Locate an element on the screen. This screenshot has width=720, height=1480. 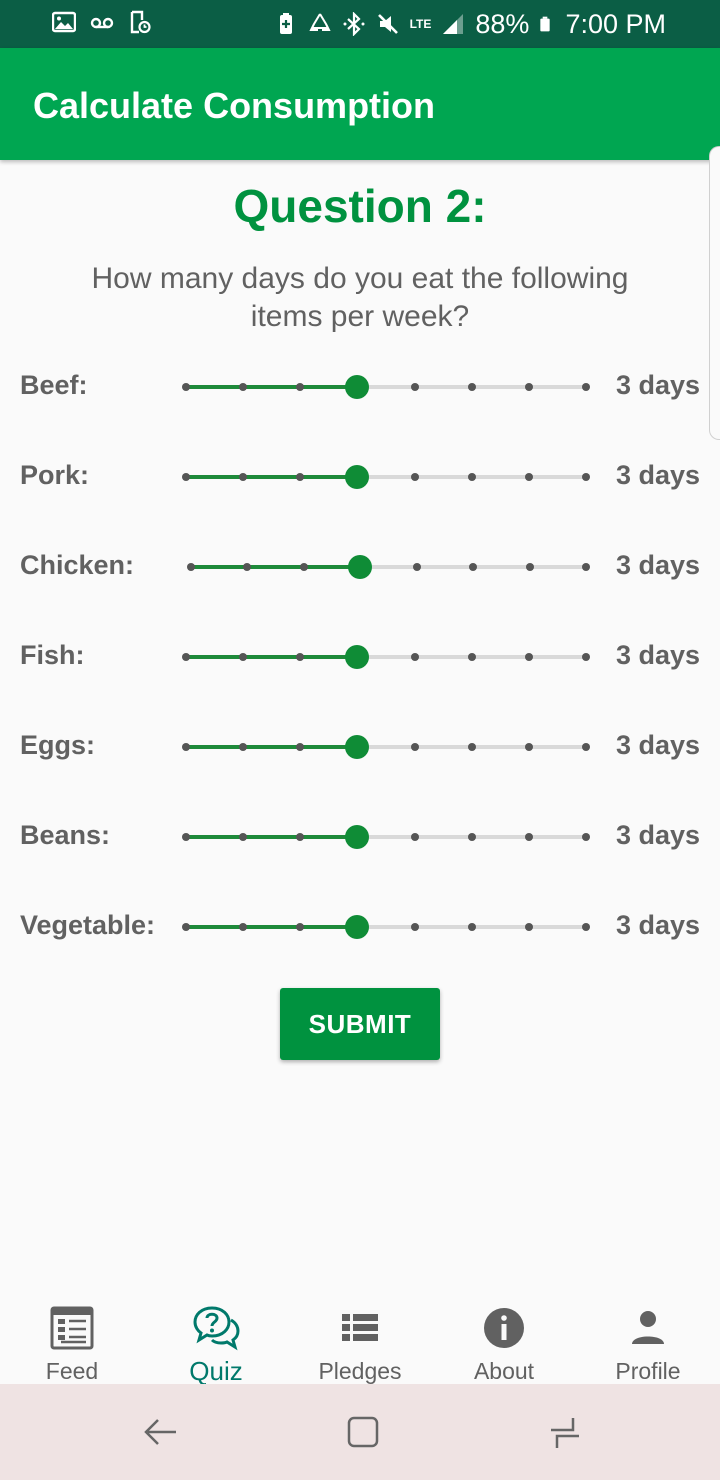
screenshot-icon is located at coordinates (140, 22).